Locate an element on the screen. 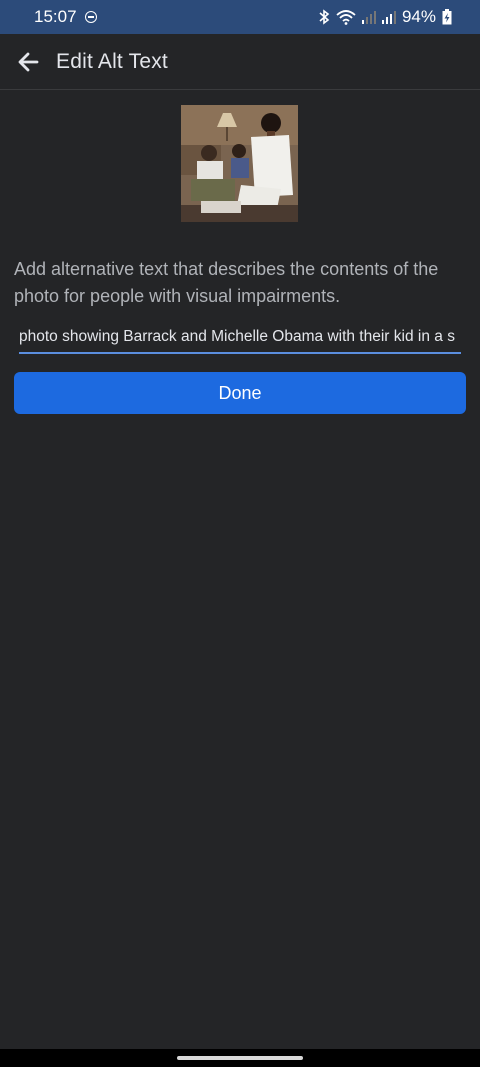 Image resolution: width=480 pixels, height=1067 pixels. status-left: 15:07 is located at coordinates (65, 17).